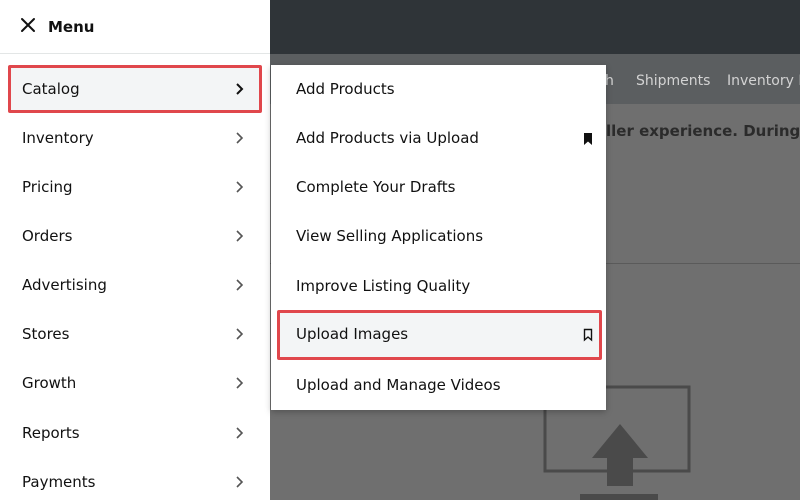 This screenshot has height=500, width=800. What do you see at coordinates (135, 236) in the screenshot?
I see `sidebar-item-orders: Orders` at bounding box center [135, 236].